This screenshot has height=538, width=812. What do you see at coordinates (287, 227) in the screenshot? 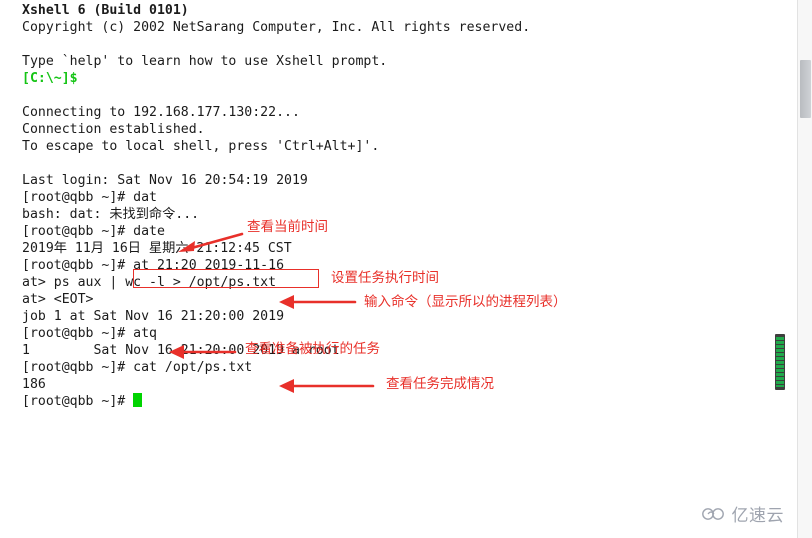
I see `annotation-check-current-time: 查看当前时间` at bounding box center [287, 227].